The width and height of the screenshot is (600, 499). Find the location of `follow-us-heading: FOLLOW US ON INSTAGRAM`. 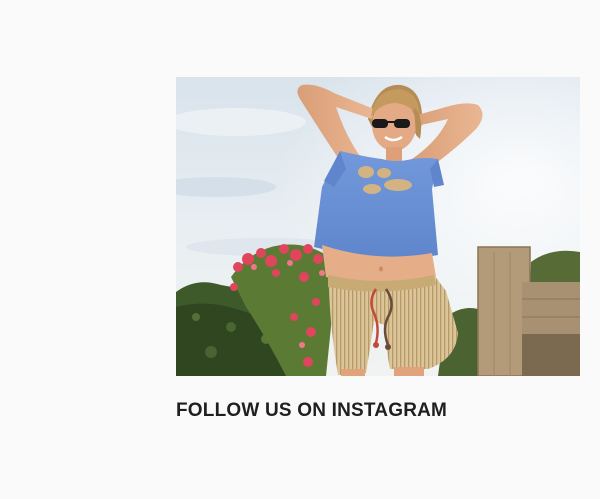

follow-us-heading: FOLLOW US ON INSTAGRAM is located at coordinates (311, 411).